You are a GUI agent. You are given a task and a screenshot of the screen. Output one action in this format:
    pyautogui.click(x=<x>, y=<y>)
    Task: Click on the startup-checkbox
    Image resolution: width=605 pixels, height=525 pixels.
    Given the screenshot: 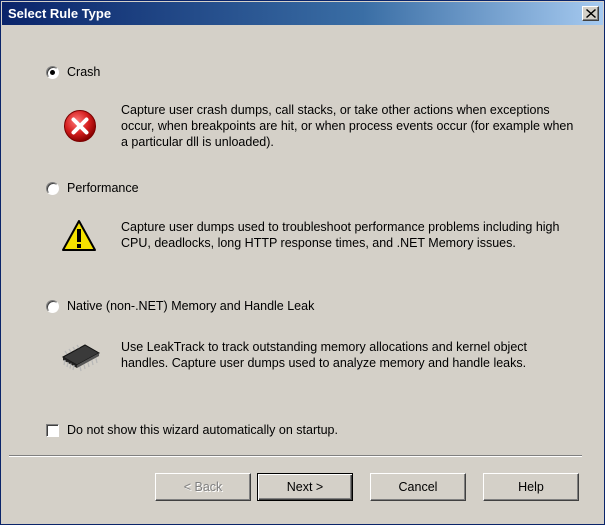 What is the action you would take?
    pyautogui.click(x=52, y=430)
    